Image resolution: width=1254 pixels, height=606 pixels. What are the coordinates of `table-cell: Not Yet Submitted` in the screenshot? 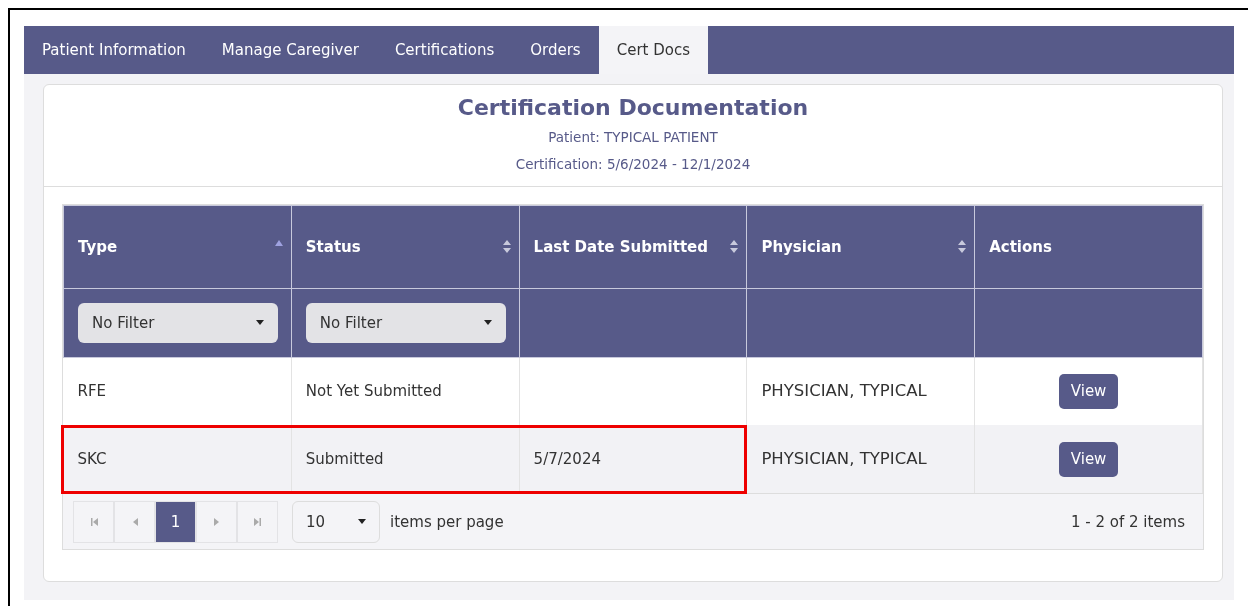 It's located at (373, 391).